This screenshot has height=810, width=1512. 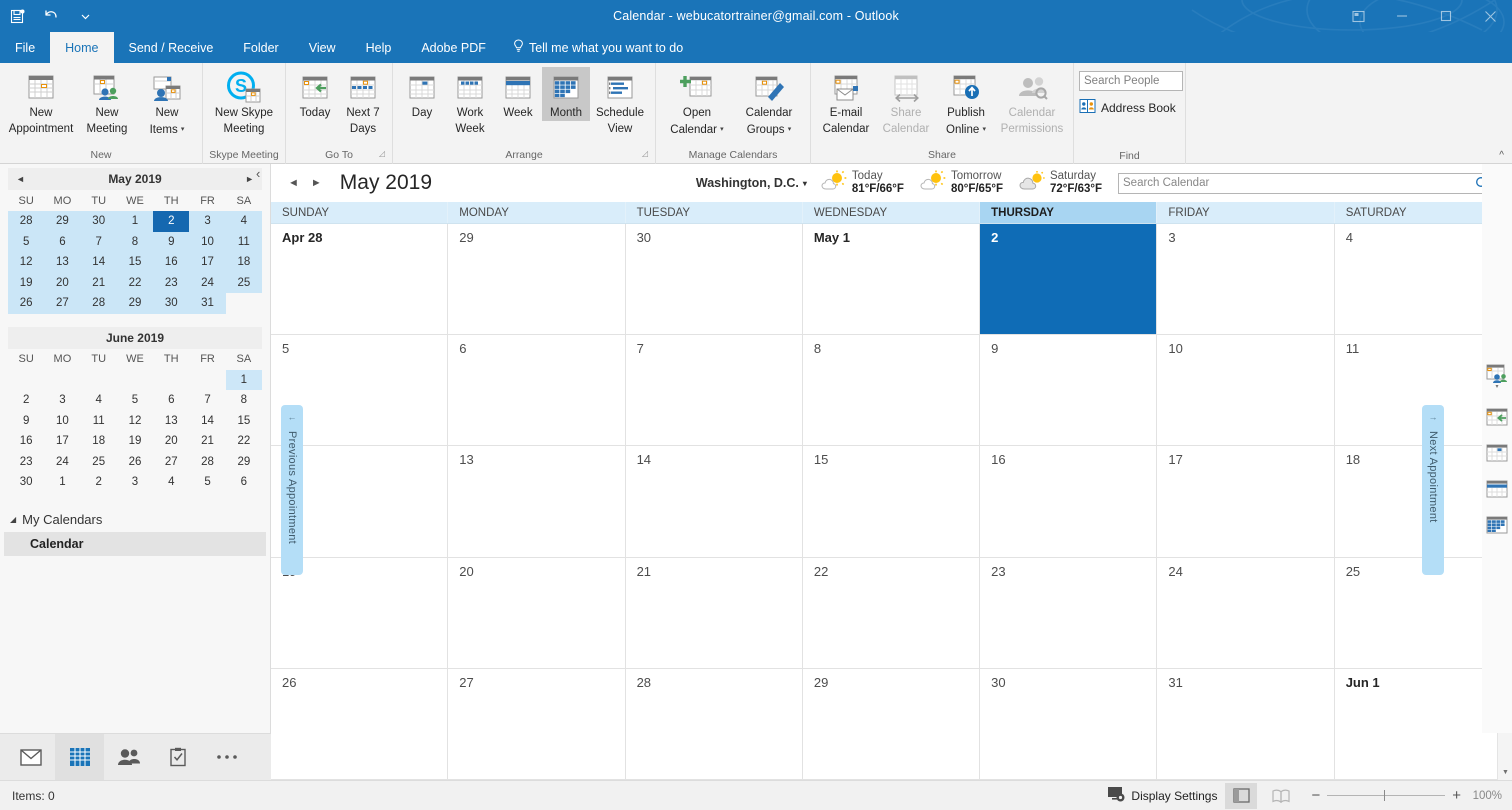 I want to click on next-7-days-button: Next 7 Days, so click(x=363, y=101).